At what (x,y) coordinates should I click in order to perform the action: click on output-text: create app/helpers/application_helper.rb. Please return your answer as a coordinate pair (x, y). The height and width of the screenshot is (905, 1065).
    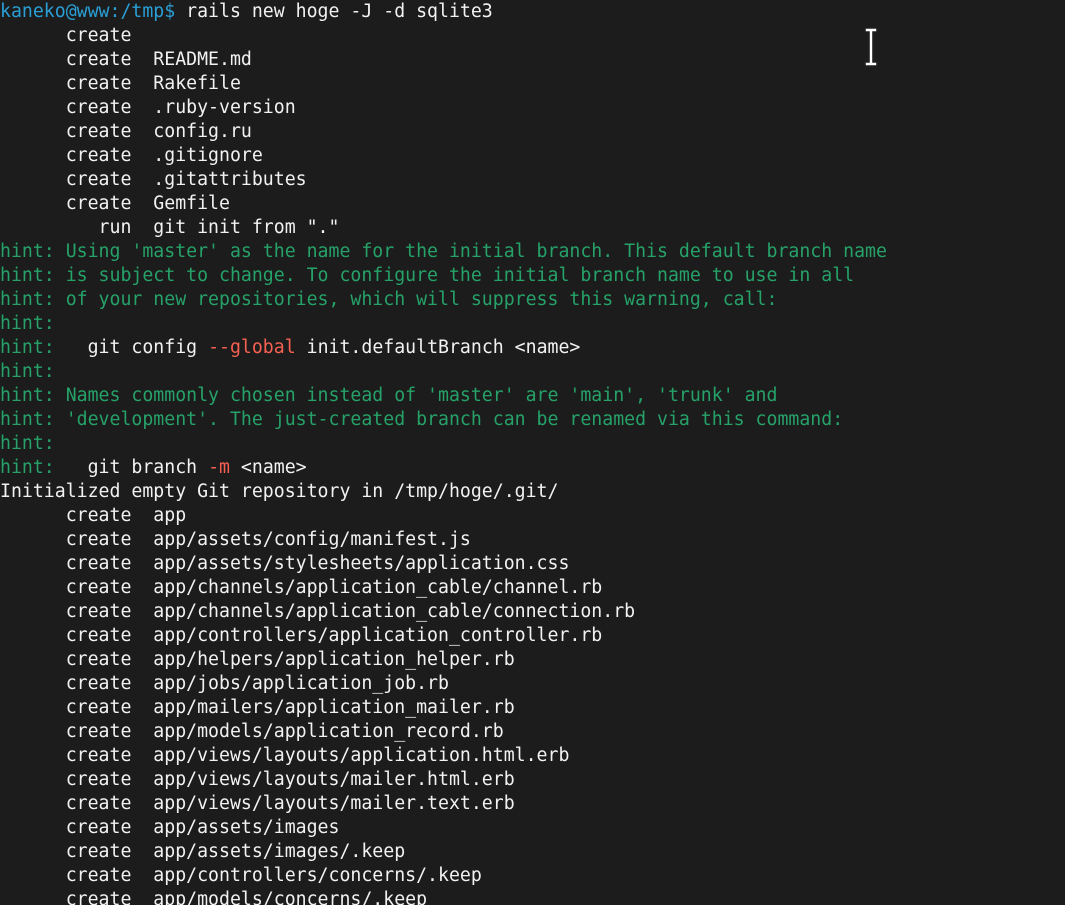
    Looking at the image, I should click on (257, 659).